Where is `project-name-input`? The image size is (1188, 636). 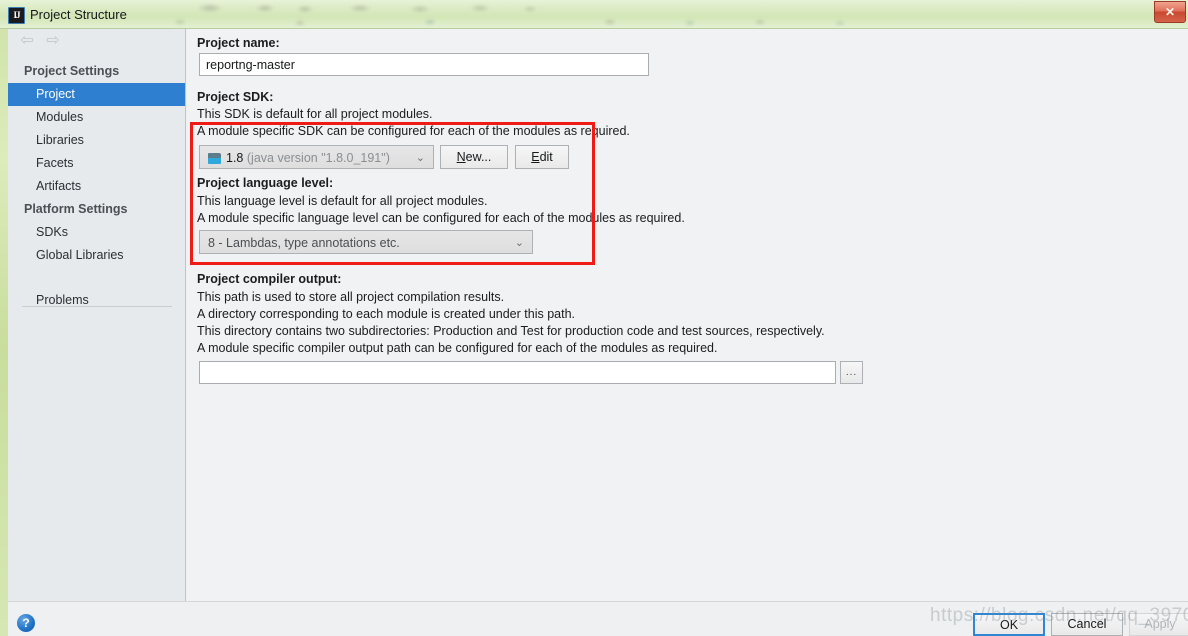
project-name-input is located at coordinates (424, 64).